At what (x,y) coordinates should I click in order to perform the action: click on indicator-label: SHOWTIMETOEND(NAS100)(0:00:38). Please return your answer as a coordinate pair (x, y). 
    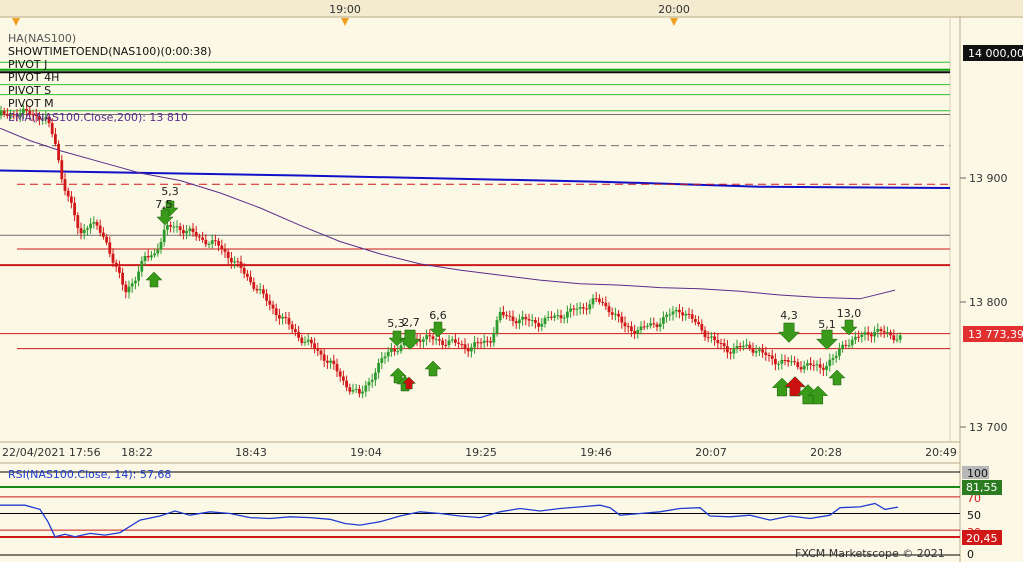
    Looking at the image, I should click on (110, 51).